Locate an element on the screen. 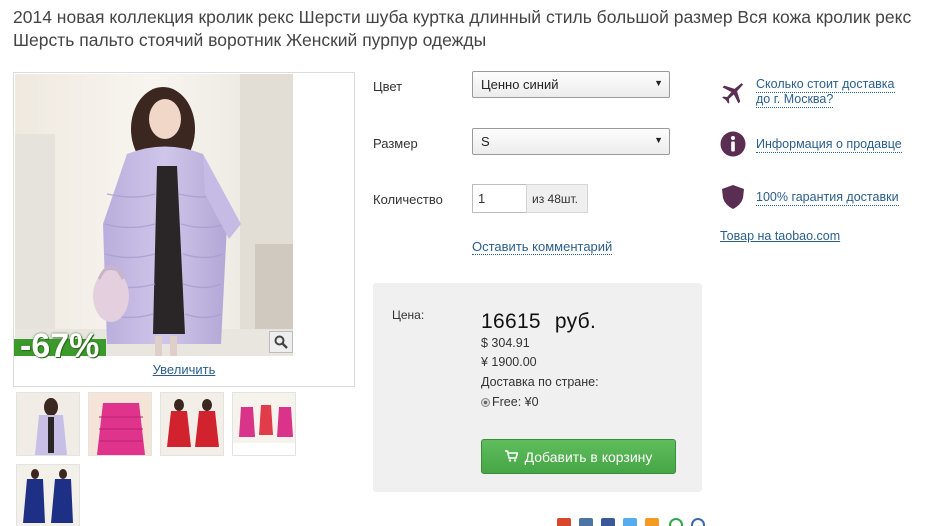 The width and height of the screenshot is (937, 526). quantity-label: Количество is located at coordinates (408, 199).